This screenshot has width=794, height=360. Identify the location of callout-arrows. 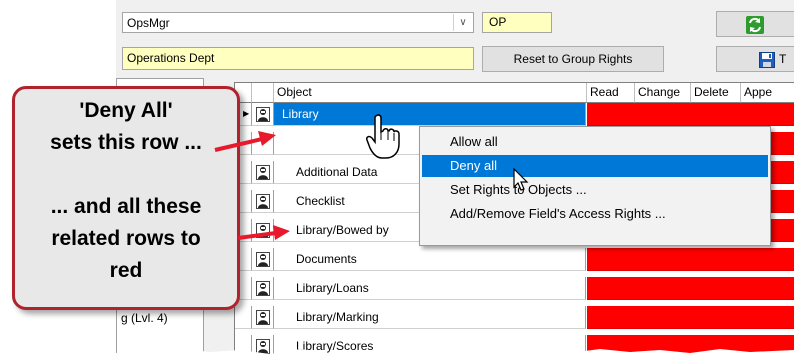
(252, 185).